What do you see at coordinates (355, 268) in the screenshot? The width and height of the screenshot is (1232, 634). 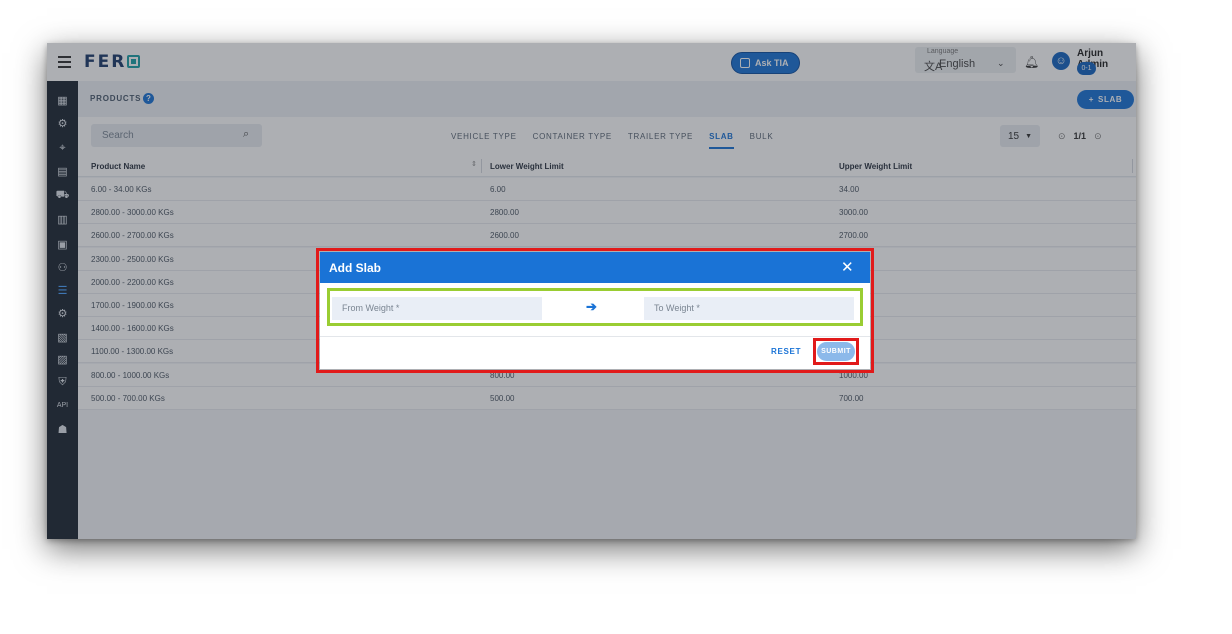 I see `dialog-title: Add Slab` at bounding box center [355, 268].